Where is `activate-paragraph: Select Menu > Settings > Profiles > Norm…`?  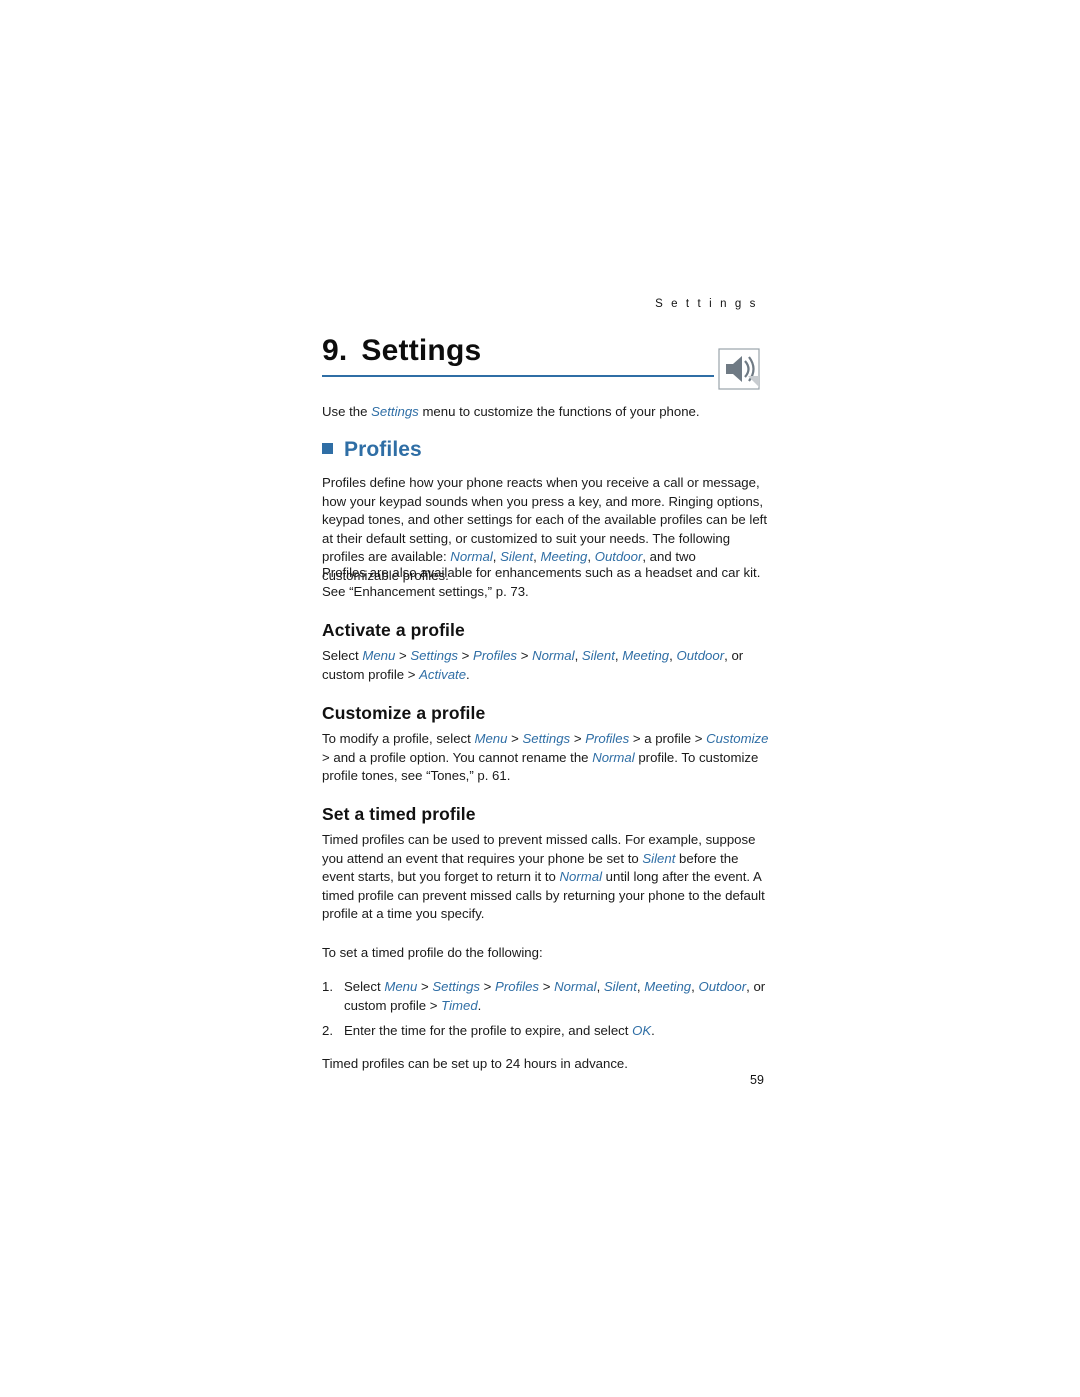
activate-paragraph: Select Menu > Settings > Profiles > Norm… is located at coordinates (547, 665).